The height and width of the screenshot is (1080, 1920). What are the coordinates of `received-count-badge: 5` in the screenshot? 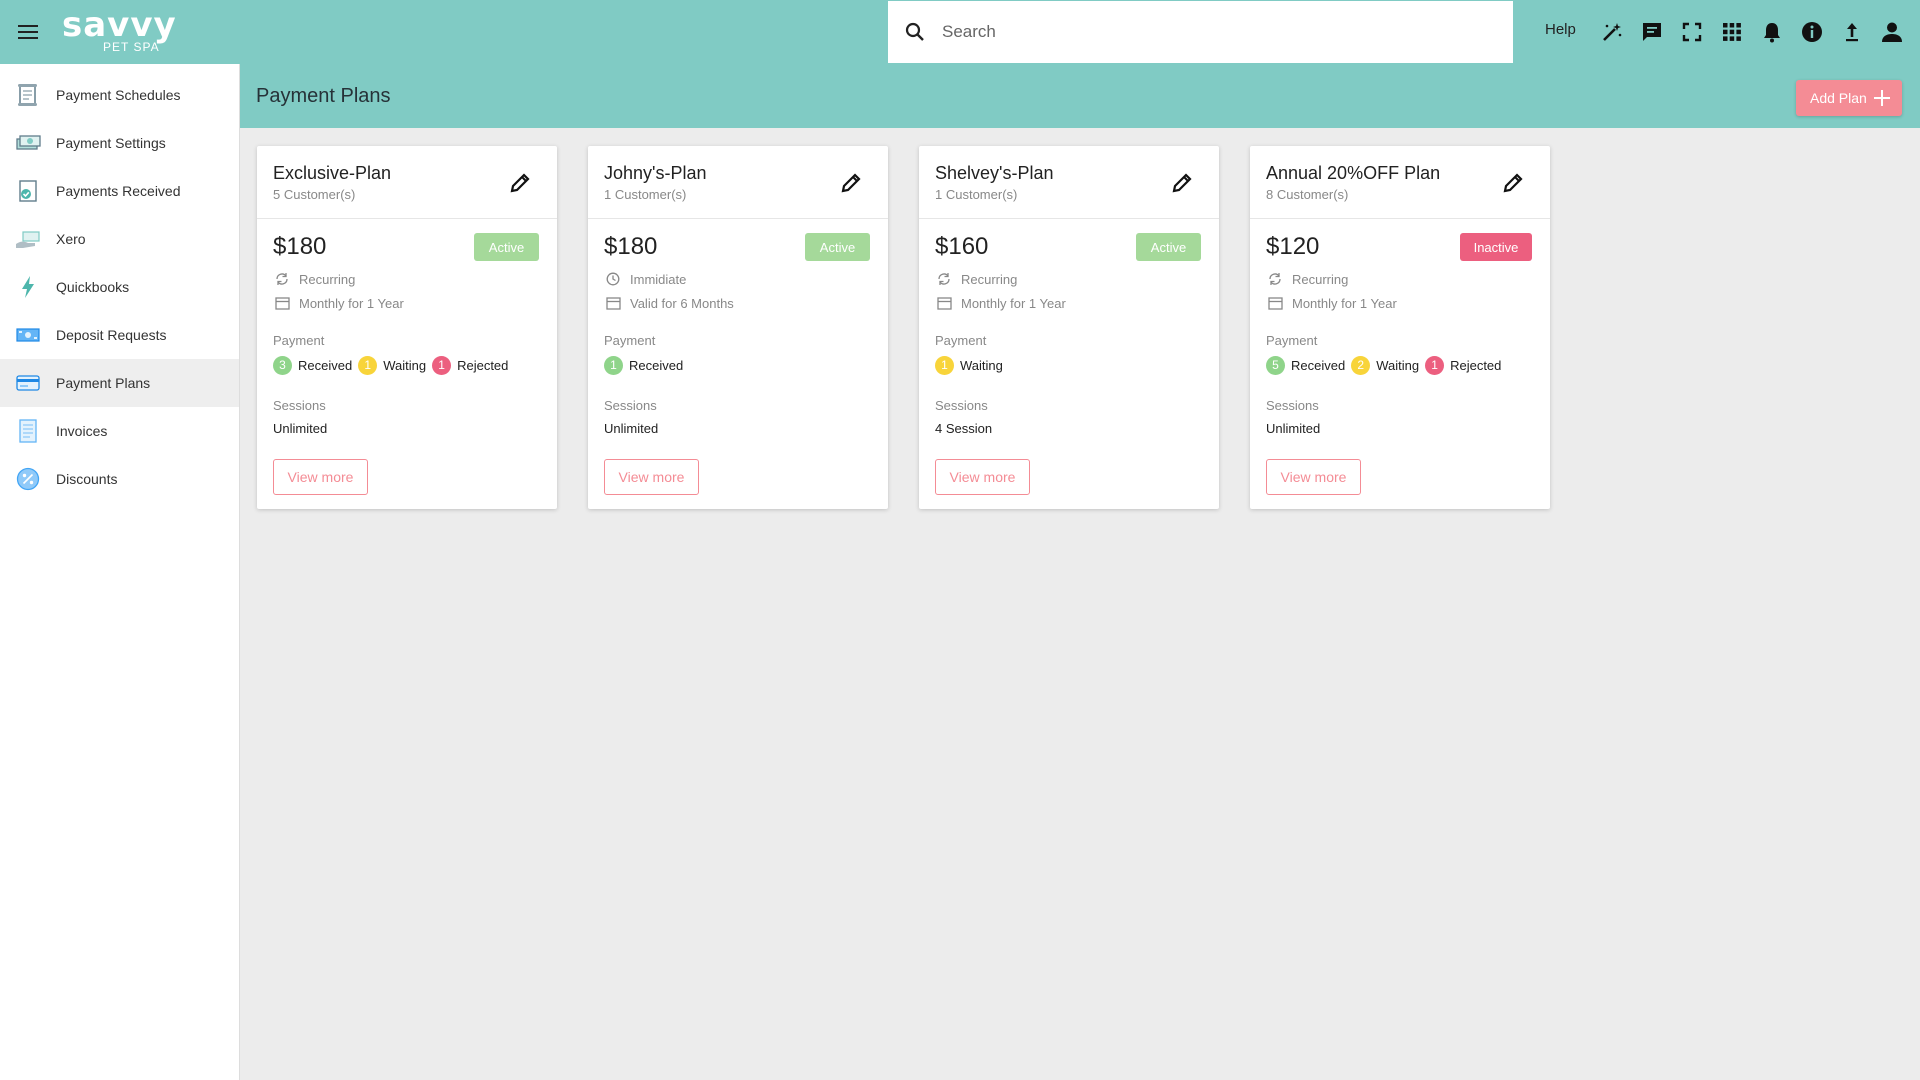 It's located at (1275, 365).